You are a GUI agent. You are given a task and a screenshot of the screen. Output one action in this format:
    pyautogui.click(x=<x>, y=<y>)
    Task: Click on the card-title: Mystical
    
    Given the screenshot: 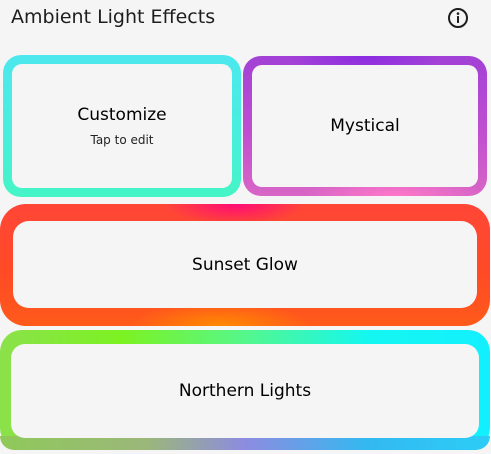 What is the action you would take?
    pyautogui.click(x=365, y=126)
    